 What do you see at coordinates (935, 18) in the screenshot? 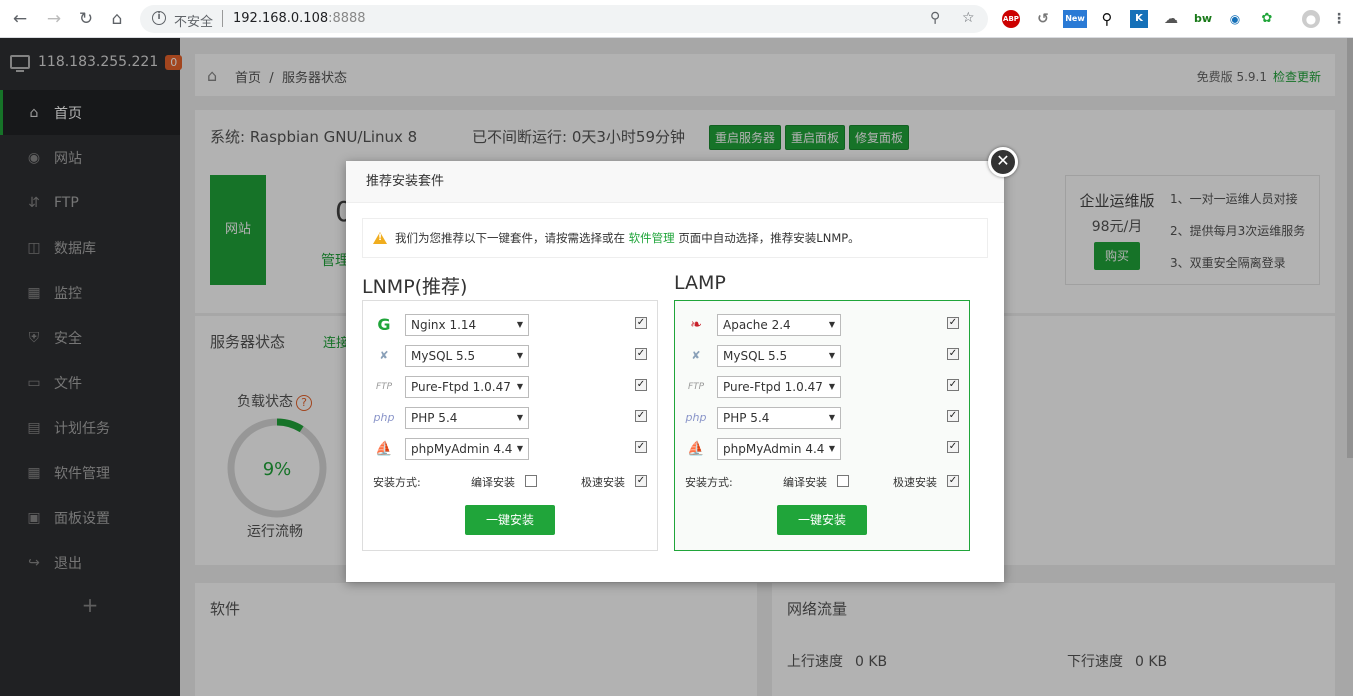
I see `key-icon: ⚲` at bounding box center [935, 18].